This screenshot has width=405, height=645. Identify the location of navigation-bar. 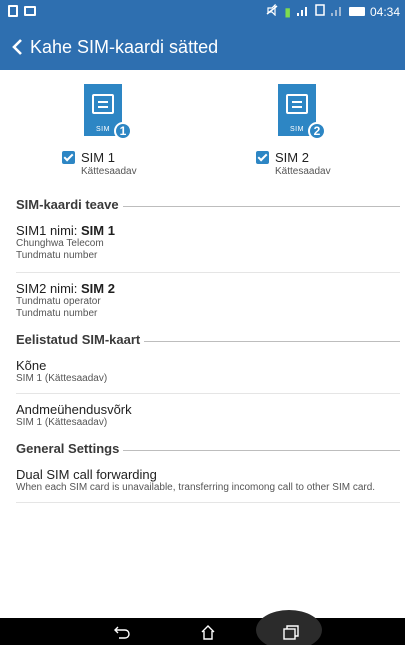
(202, 627).